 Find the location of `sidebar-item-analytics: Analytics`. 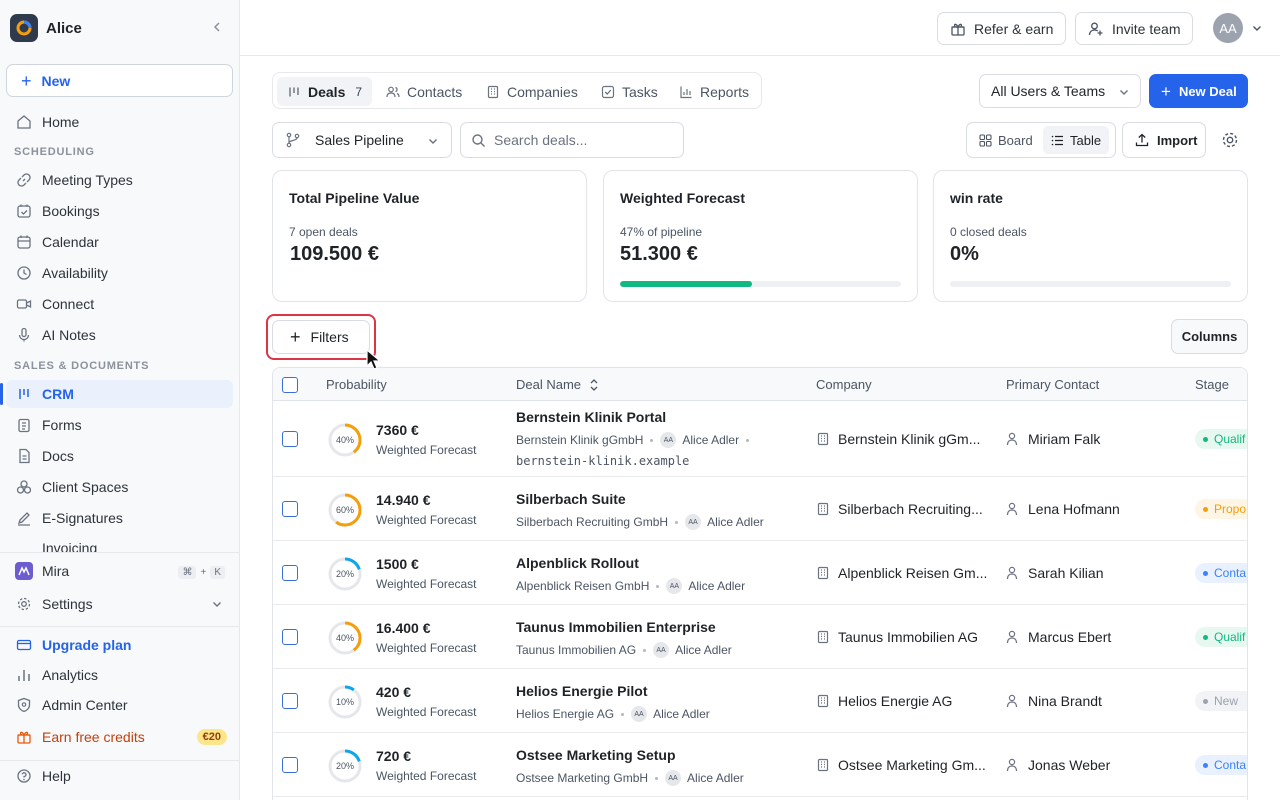

sidebar-item-analytics: Analytics is located at coordinates (119, 675).